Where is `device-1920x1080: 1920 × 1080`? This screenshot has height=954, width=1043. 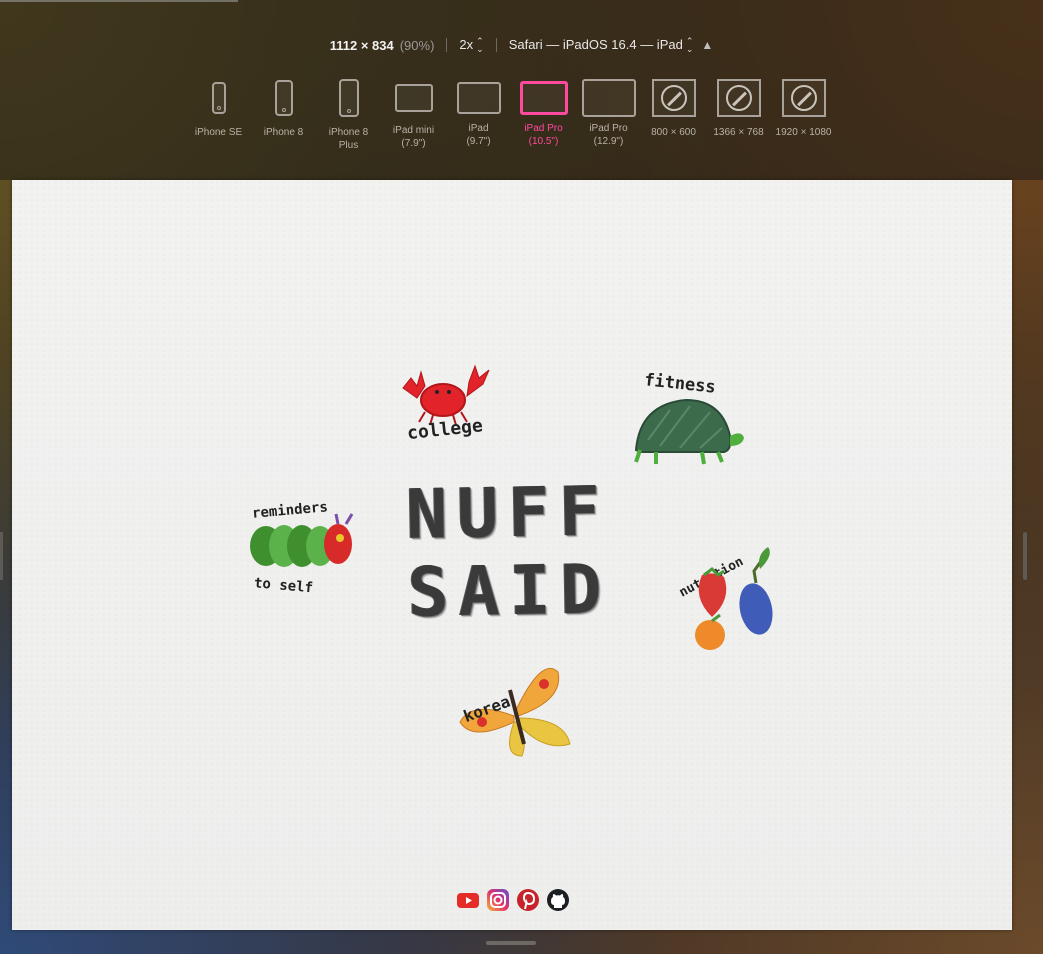
device-1920x1080: 1920 × 1080 is located at coordinates (803, 118).